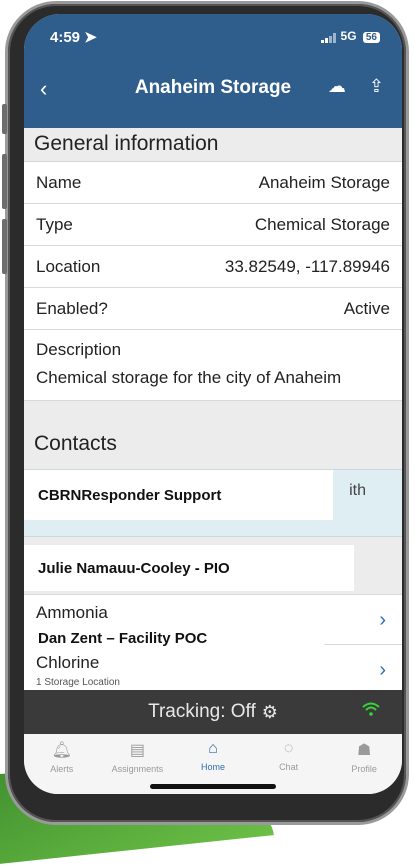 This screenshot has height=866, width=415. Describe the element at coordinates (288, 748) in the screenshot. I see `chat-icon: ◌` at that location.